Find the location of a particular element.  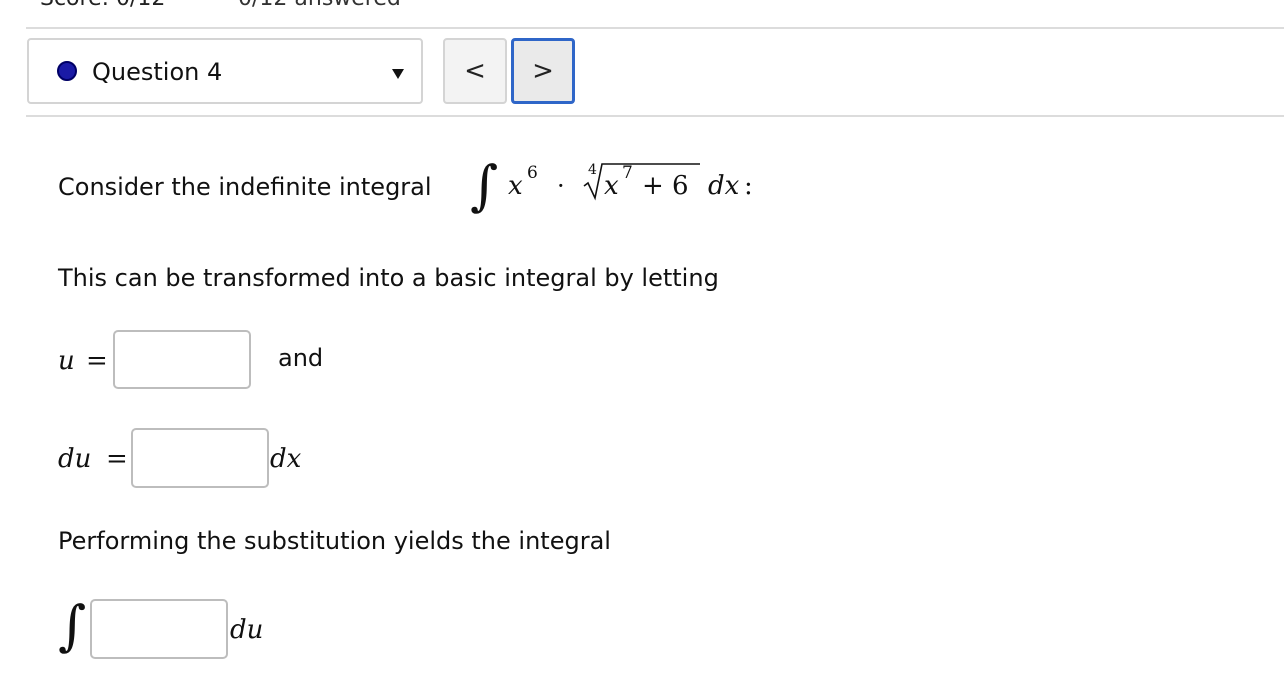

integrand-colon: : is located at coordinates (748, 186).